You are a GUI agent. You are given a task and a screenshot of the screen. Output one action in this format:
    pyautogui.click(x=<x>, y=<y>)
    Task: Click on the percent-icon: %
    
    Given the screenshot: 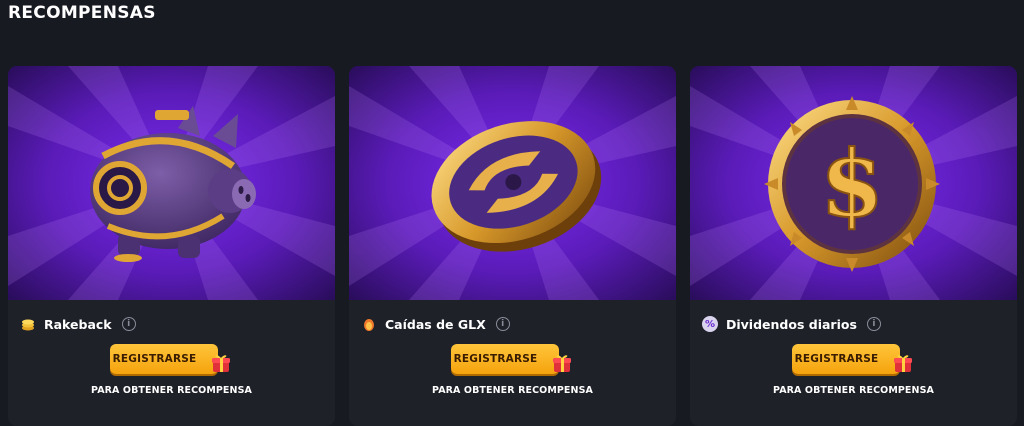 What is the action you would take?
    pyautogui.click(x=710, y=324)
    